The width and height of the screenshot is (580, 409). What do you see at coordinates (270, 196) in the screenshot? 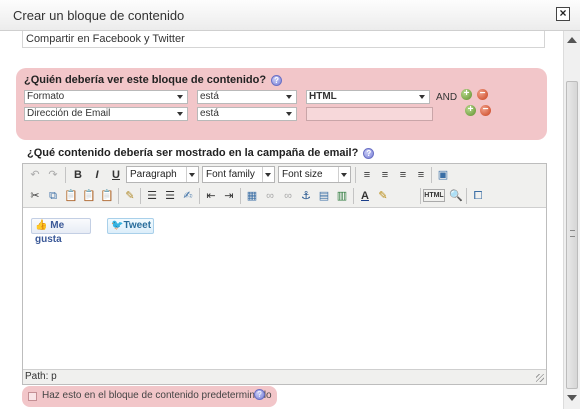
I see `link-icon: ∞` at bounding box center [270, 196].